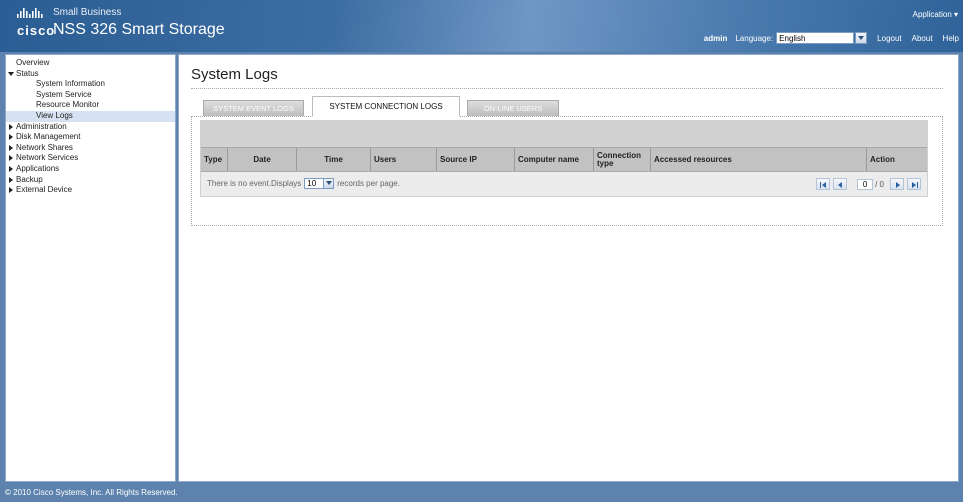 This screenshot has height=502, width=963. I want to click on tab-system-event-logs: SYSTEM EVENT LOGS, so click(253, 108).